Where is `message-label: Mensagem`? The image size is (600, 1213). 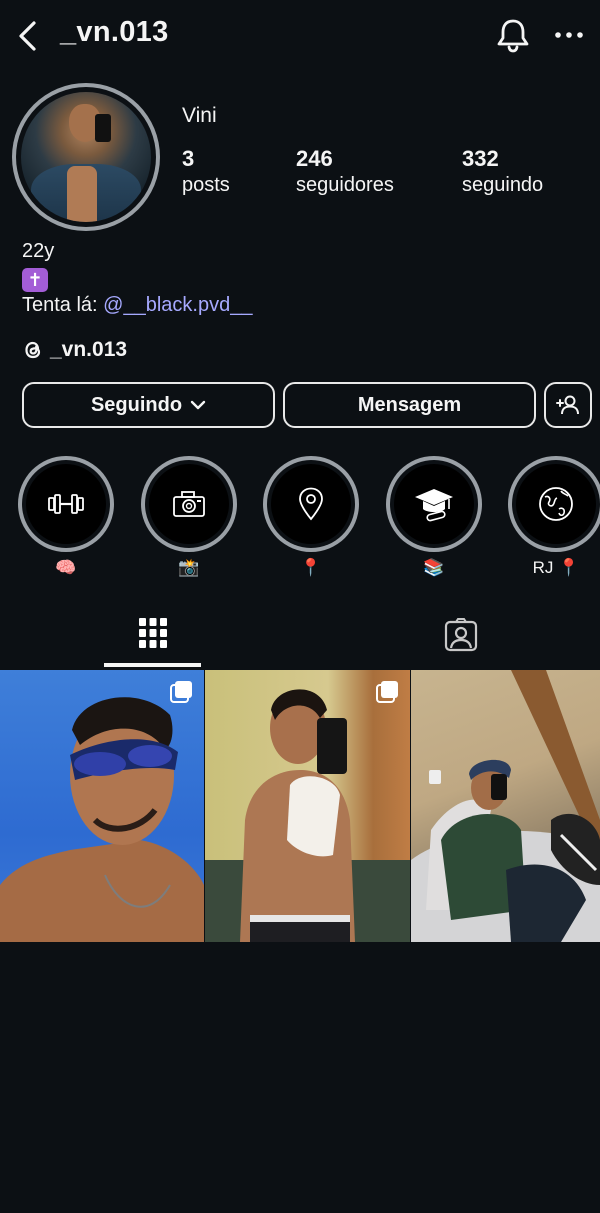 message-label: Mensagem is located at coordinates (409, 404).